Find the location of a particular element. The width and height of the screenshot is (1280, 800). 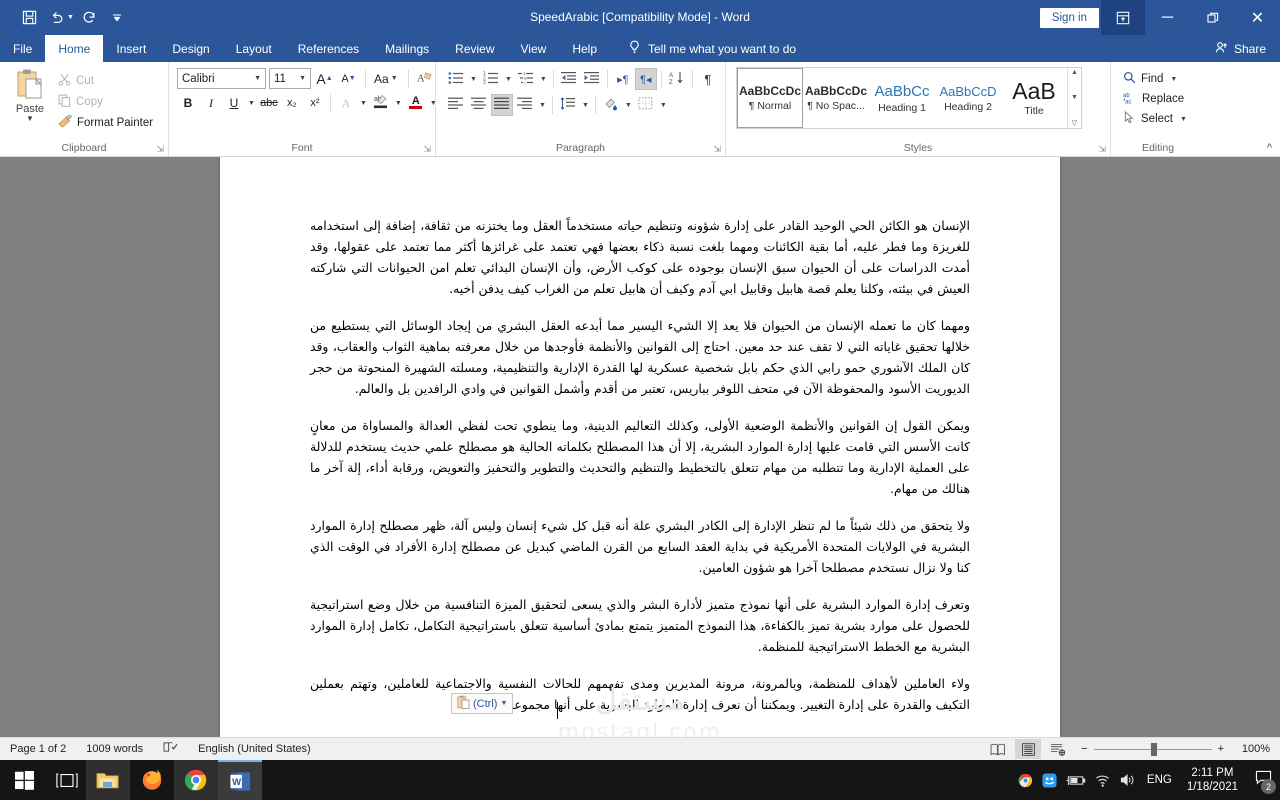

bullets-dropdown-icon: ▼ is located at coordinates (473, 79).